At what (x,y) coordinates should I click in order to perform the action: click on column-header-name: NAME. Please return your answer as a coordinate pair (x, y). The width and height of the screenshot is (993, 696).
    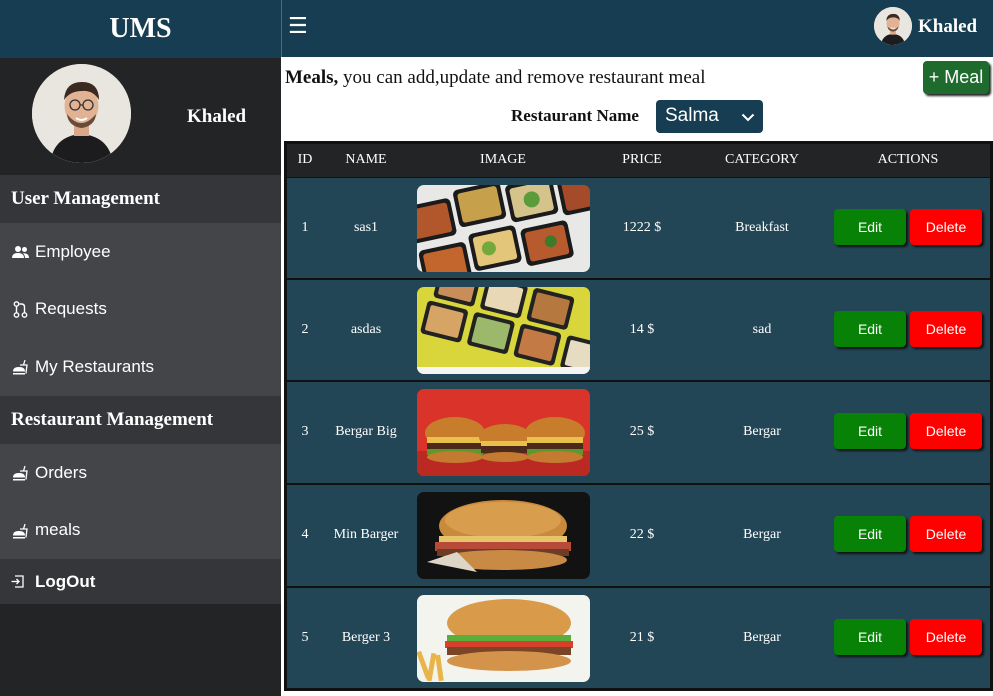
    Looking at the image, I should click on (366, 159).